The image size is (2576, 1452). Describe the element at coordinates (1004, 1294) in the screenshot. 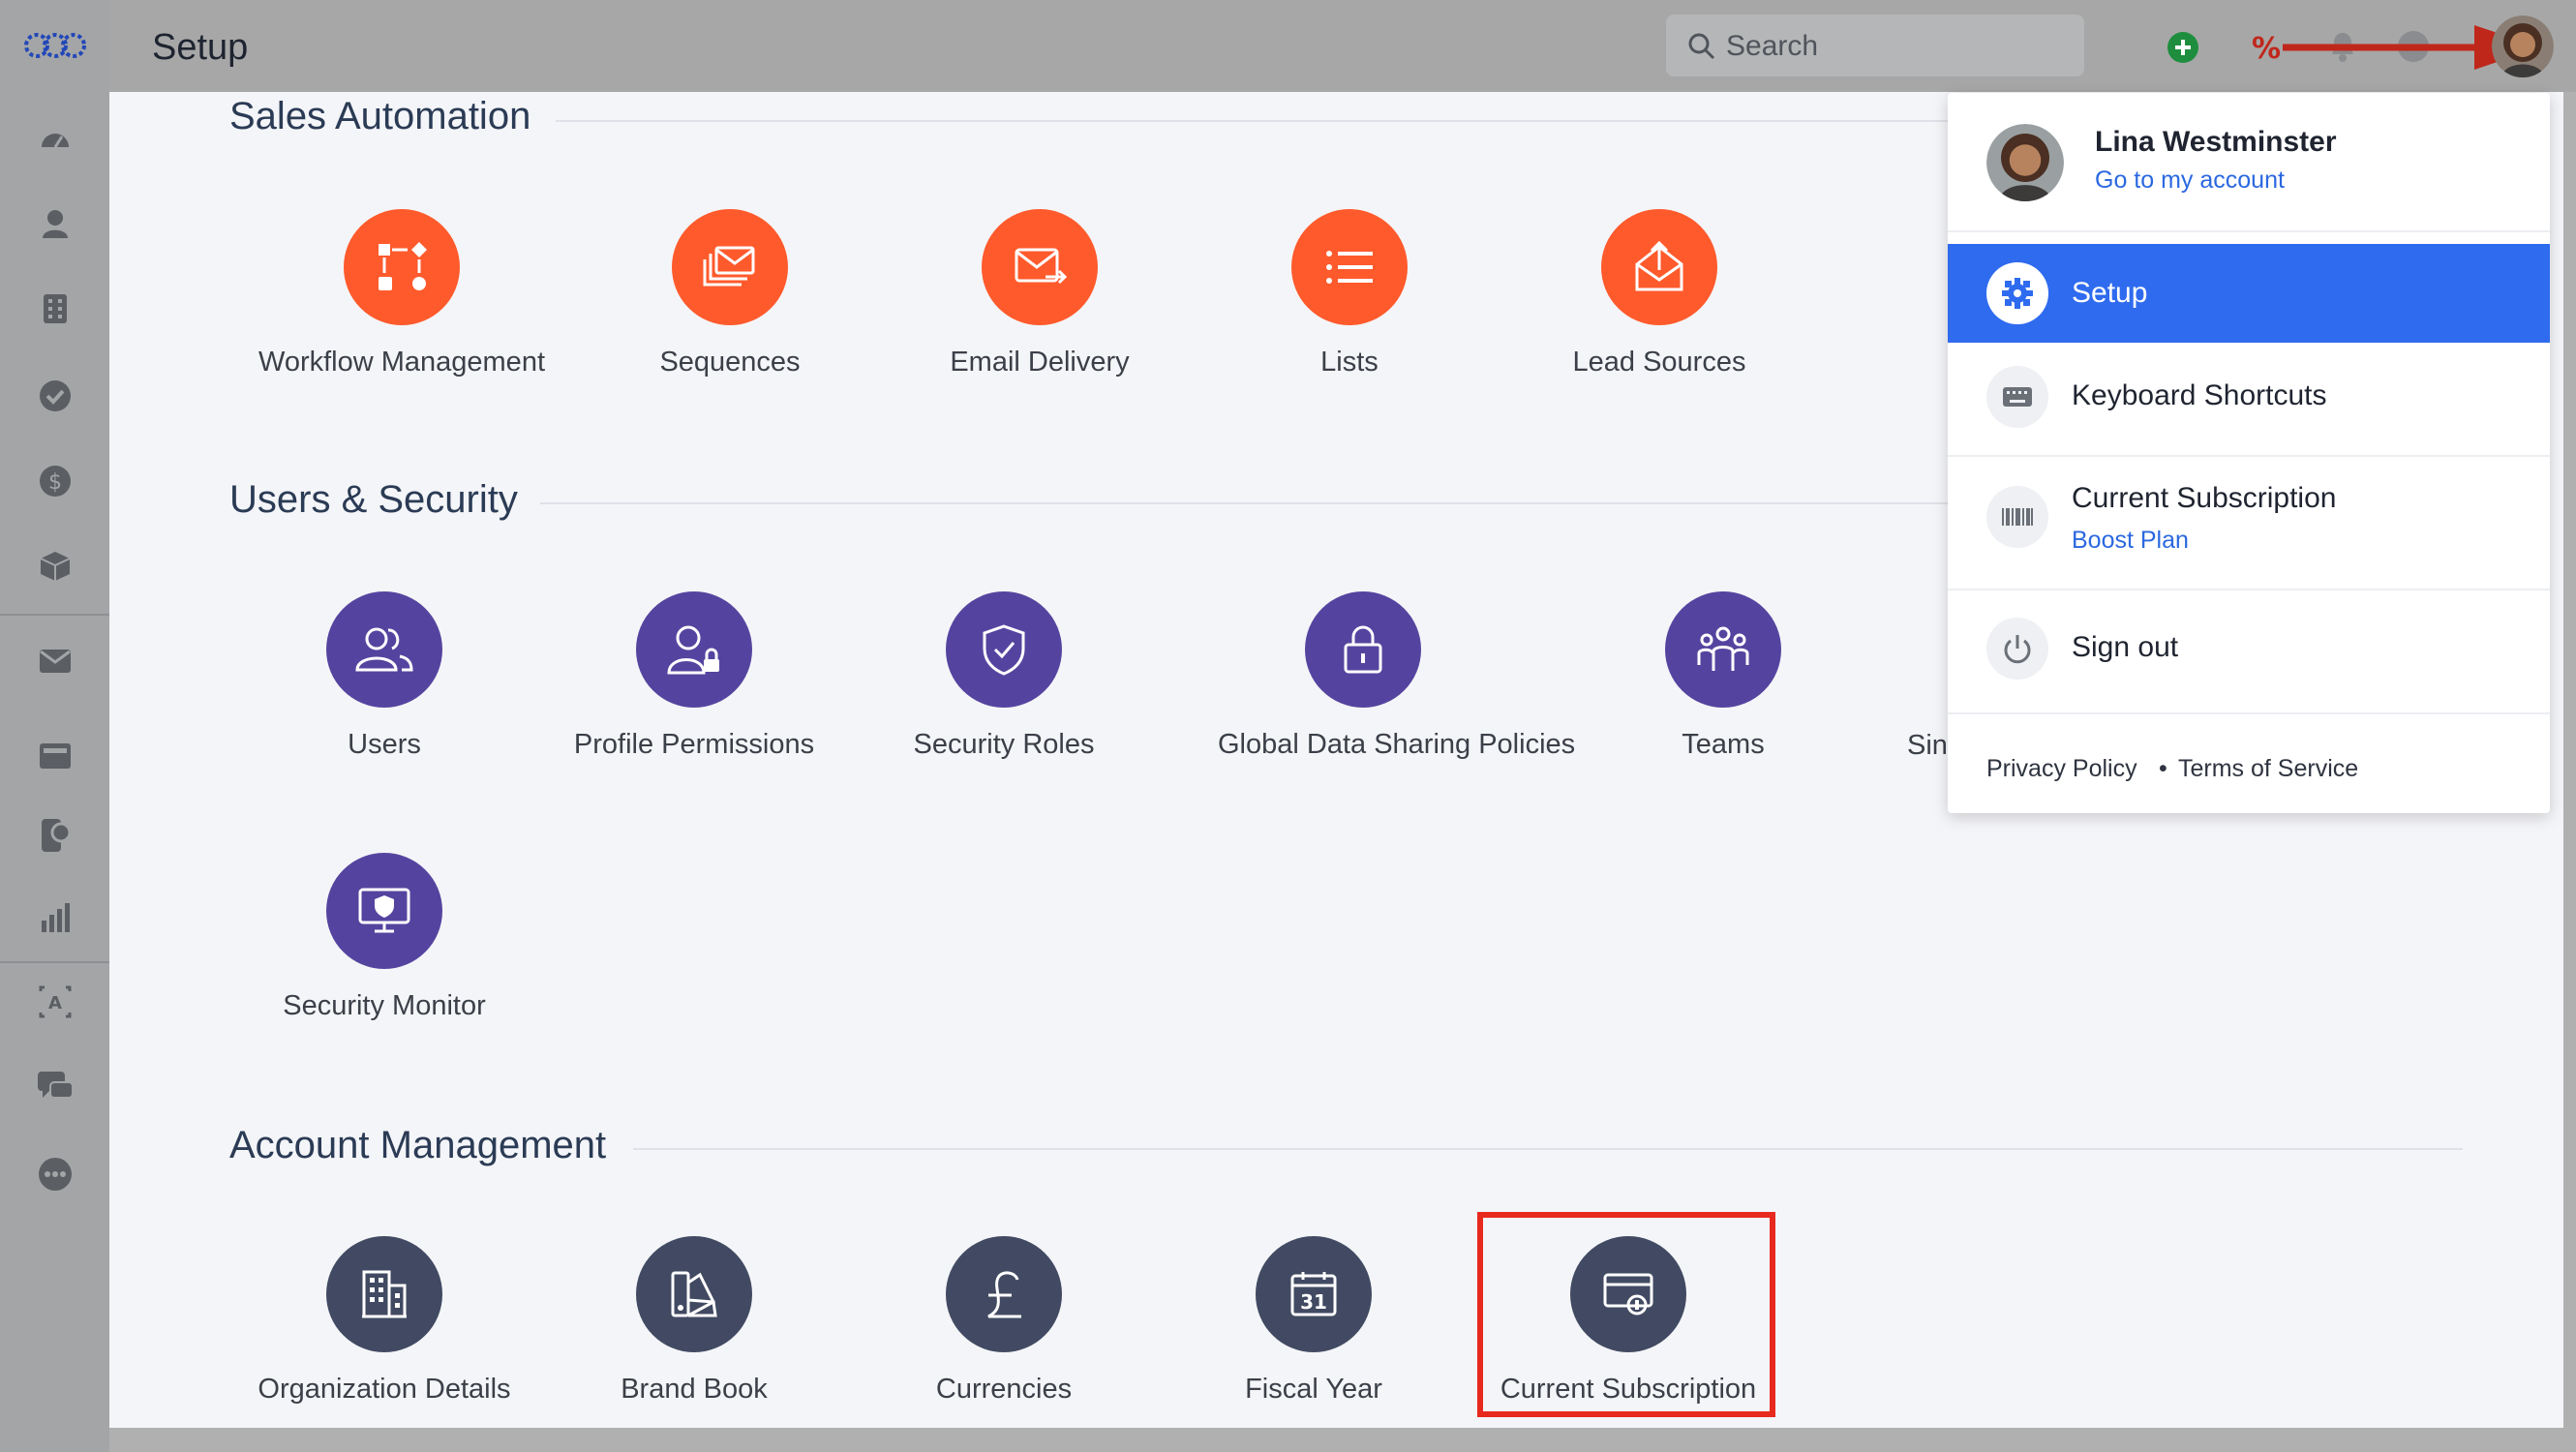

I see `pound-icon` at that location.